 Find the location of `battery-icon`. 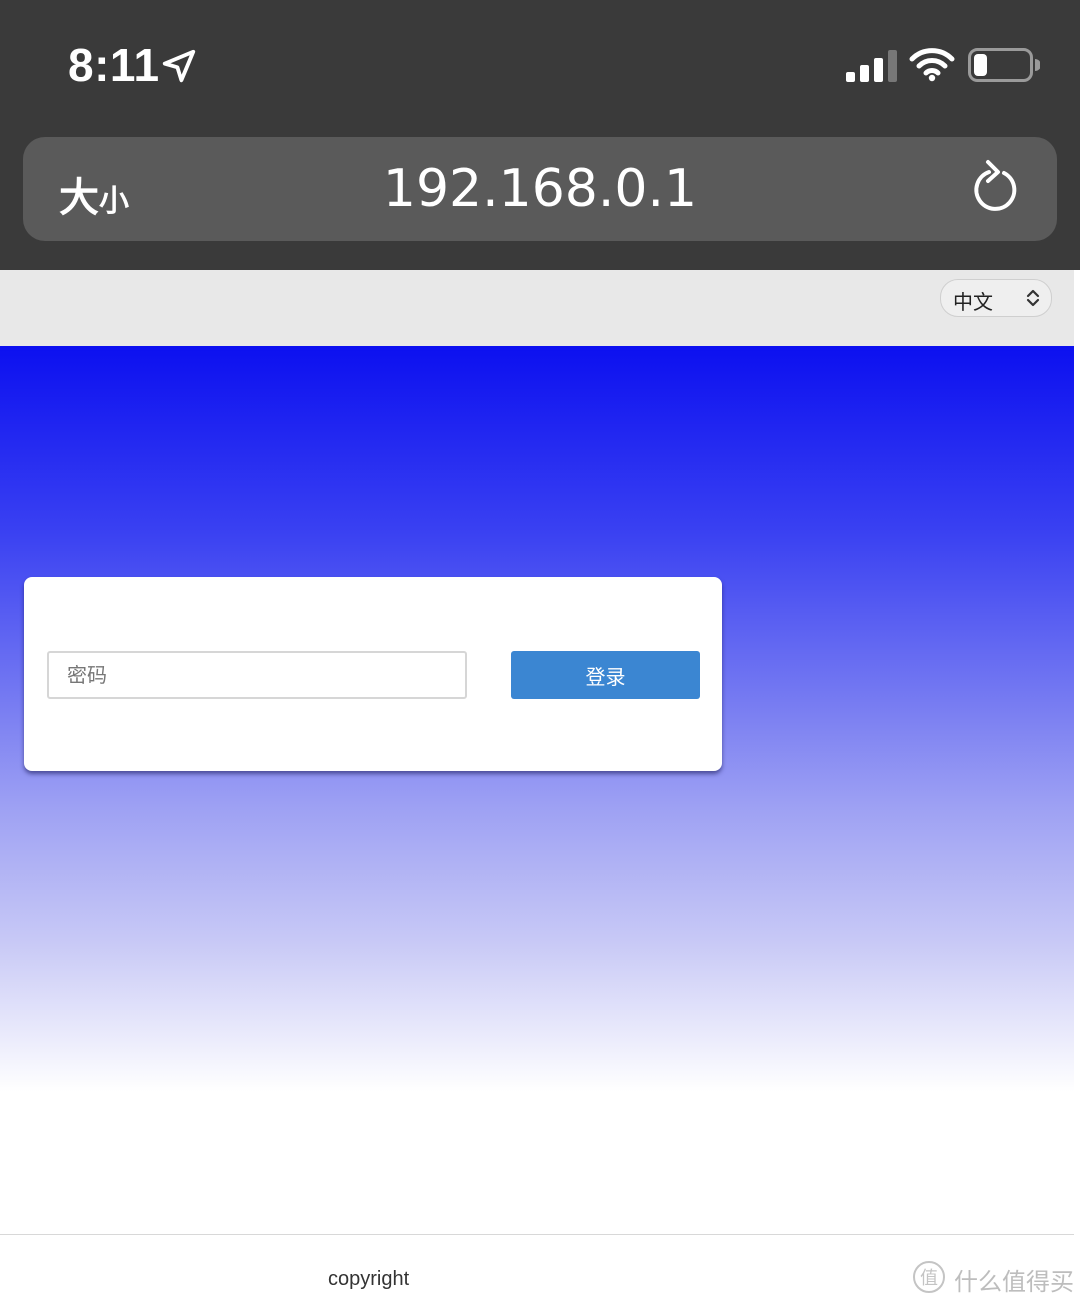

battery-icon is located at coordinates (1004, 65).